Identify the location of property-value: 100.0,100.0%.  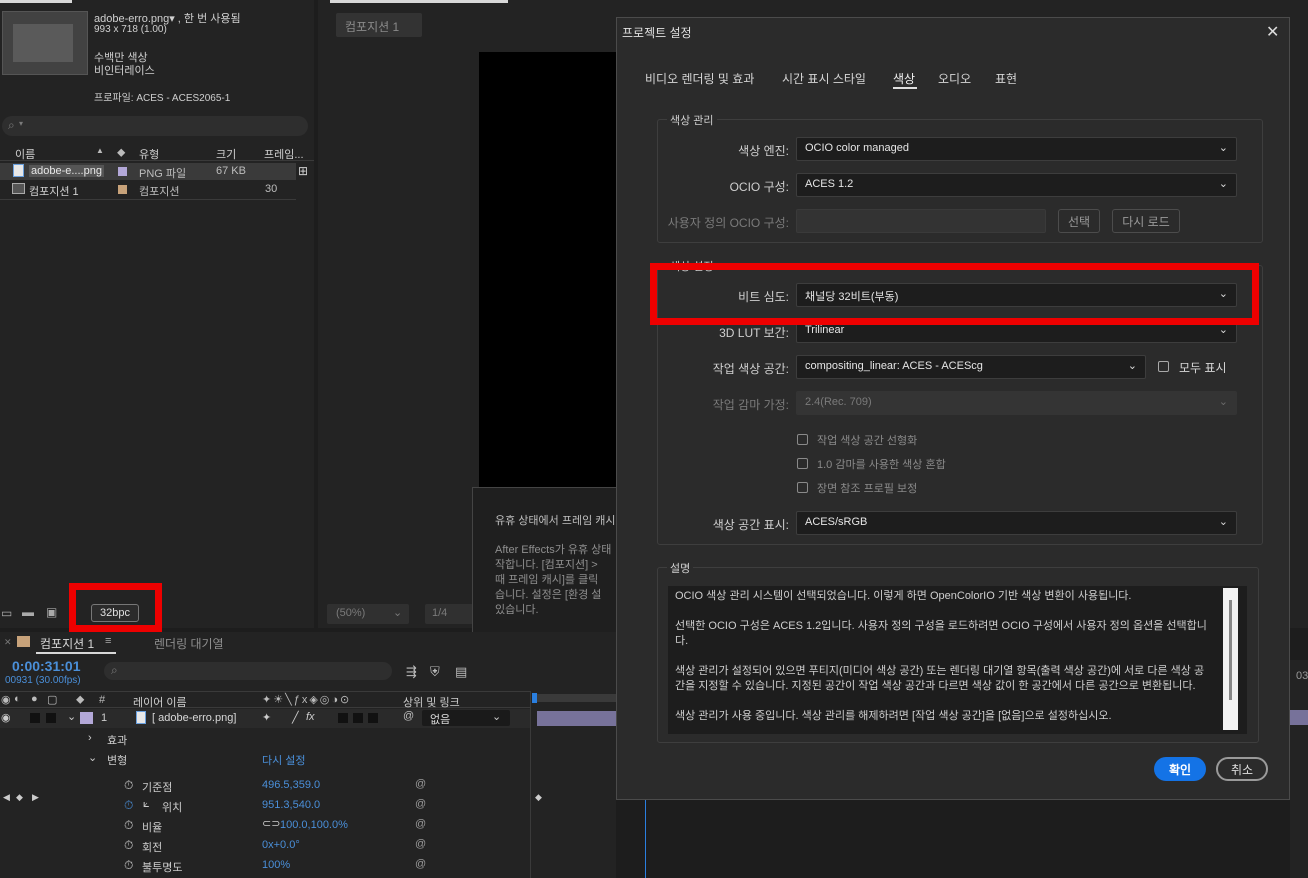
(314, 825).